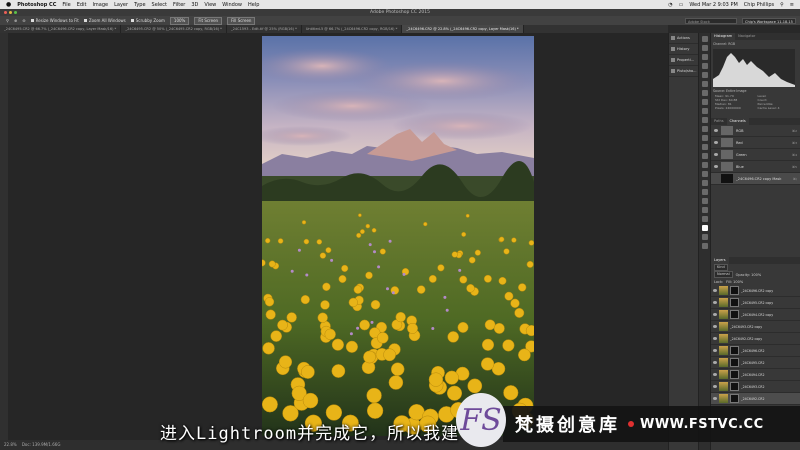 Image resolution: width=800 pixels, height=450 pixels. Describe the element at coordinates (755, 143) in the screenshot. I see `channel-row: Red ⌘3` at that location.